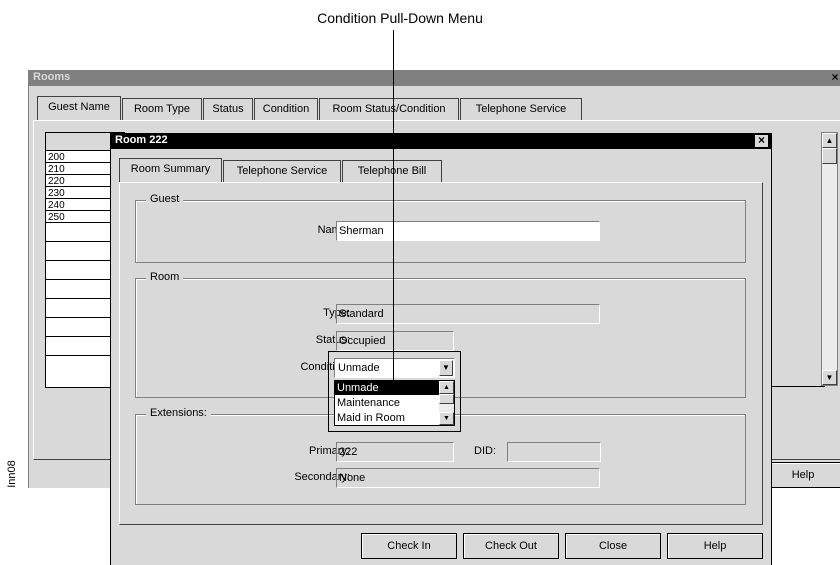 This screenshot has width=840, height=565. I want to click on rooms-close-button: ×, so click(834, 78).